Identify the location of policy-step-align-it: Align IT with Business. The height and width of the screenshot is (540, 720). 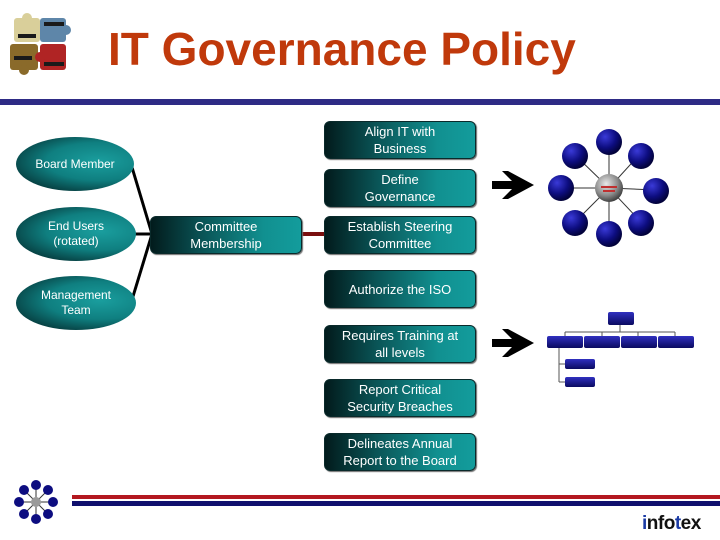
(400, 140).